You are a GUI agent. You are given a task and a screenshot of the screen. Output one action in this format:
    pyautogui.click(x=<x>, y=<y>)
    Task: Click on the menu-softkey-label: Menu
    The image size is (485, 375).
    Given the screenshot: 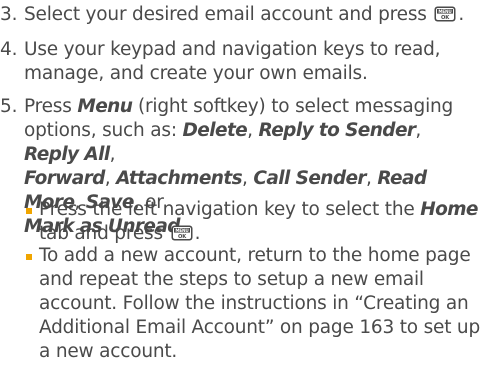 What is the action you would take?
    pyautogui.click(x=105, y=106)
    